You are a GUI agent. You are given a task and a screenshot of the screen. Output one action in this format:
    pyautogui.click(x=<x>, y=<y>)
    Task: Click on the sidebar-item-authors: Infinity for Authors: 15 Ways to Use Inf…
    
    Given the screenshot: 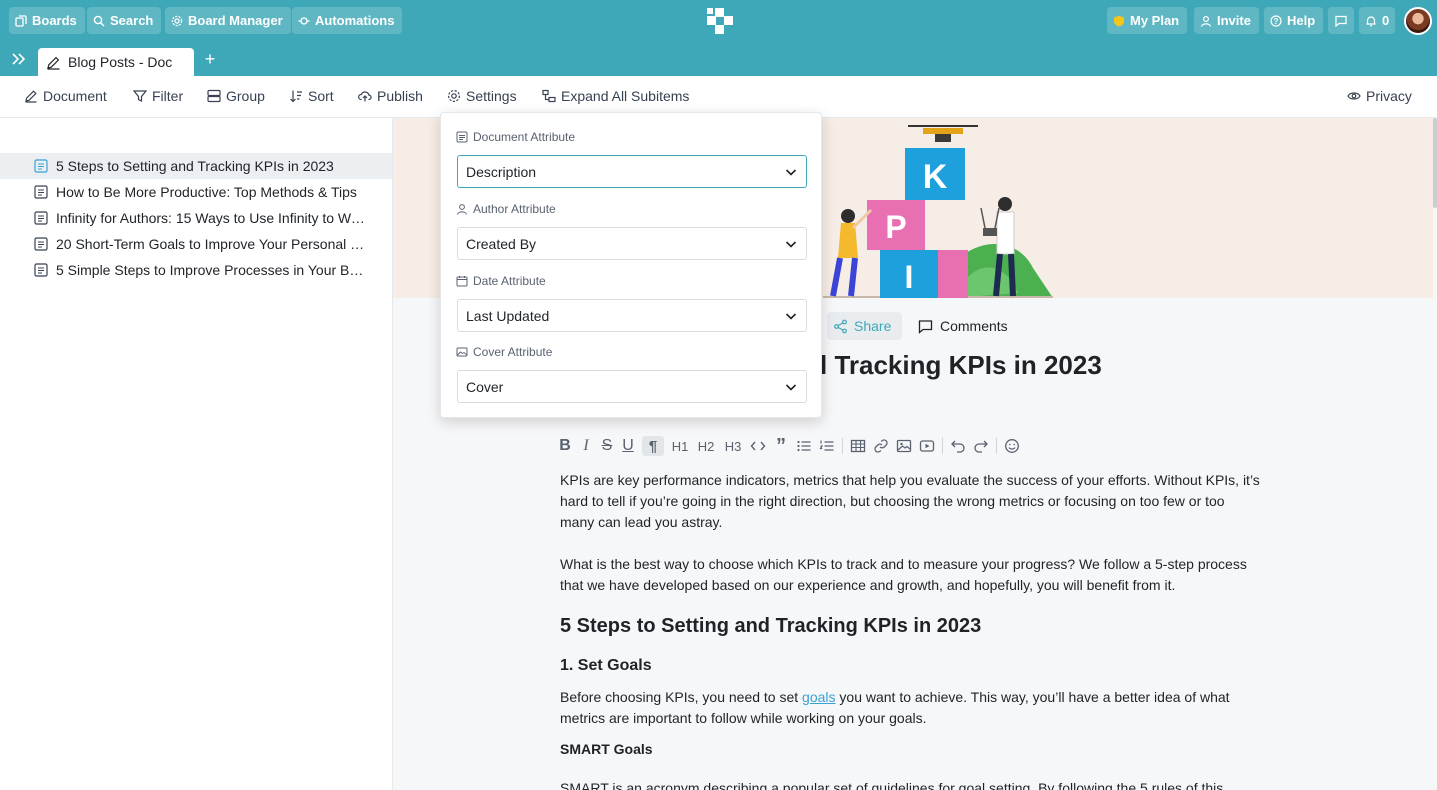 What is the action you would take?
    pyautogui.click(x=196, y=218)
    